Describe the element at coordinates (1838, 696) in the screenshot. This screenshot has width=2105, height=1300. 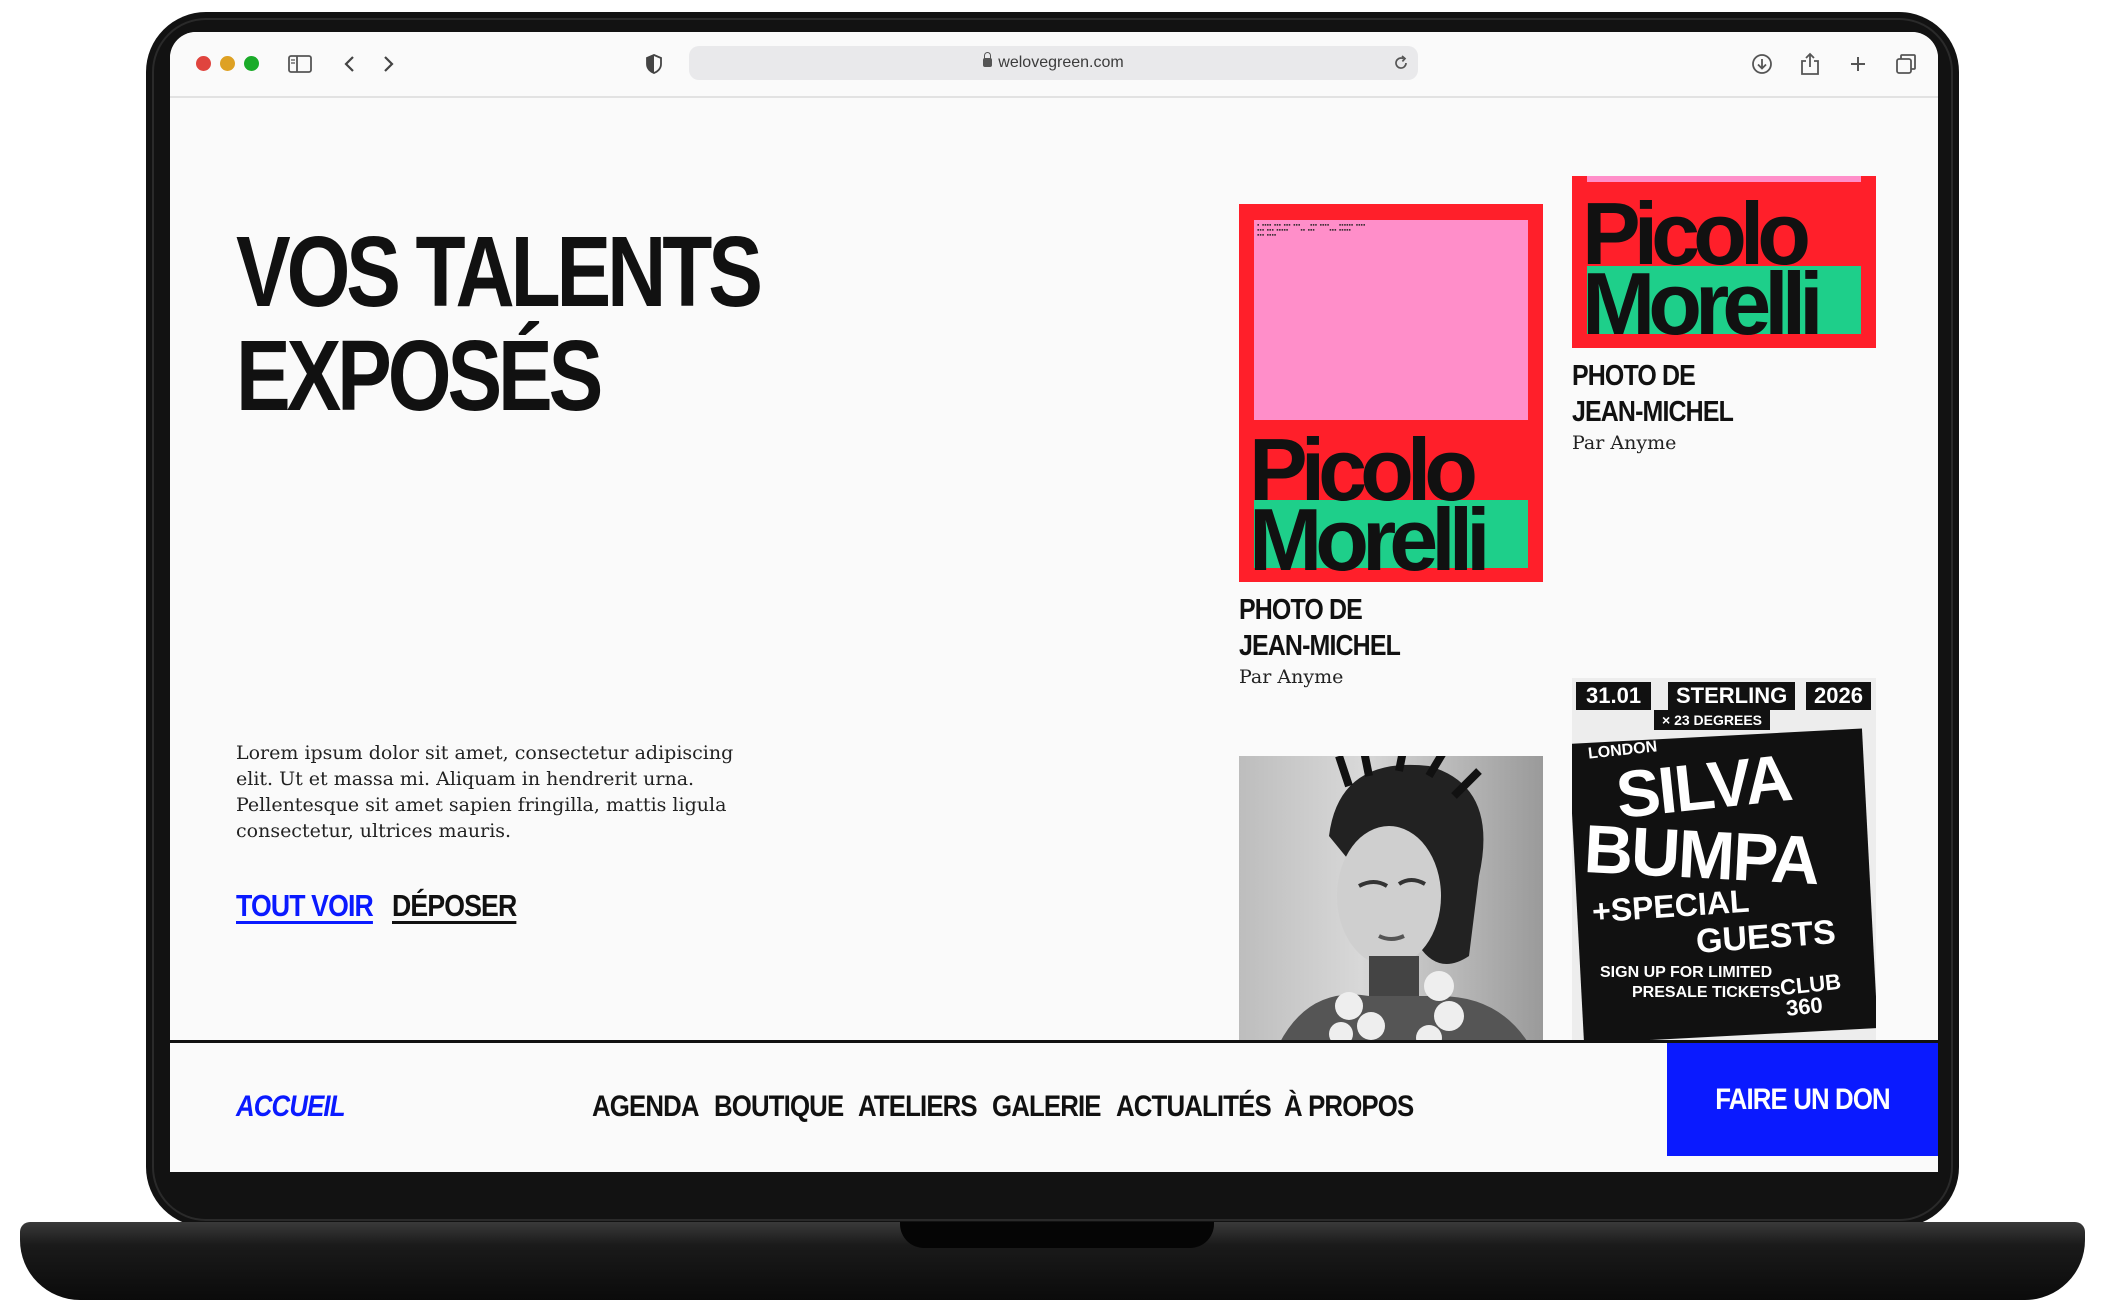
I see `event-year: 2026` at that location.